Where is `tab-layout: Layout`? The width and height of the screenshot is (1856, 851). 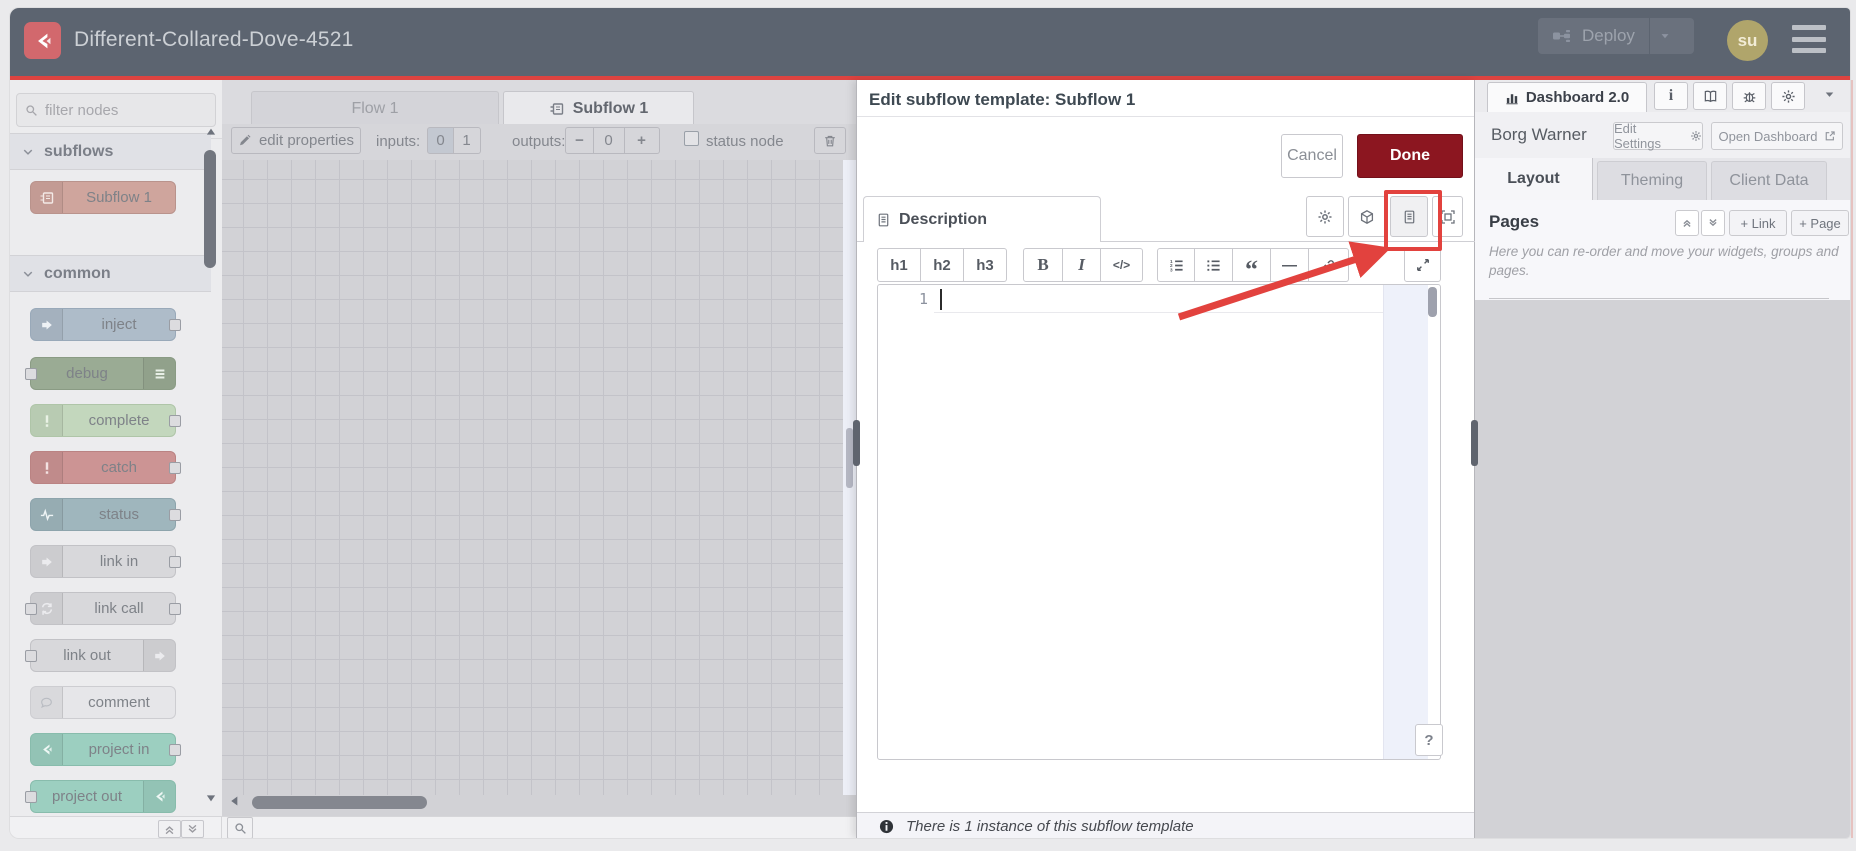
tab-layout: Layout is located at coordinates (1534, 179).